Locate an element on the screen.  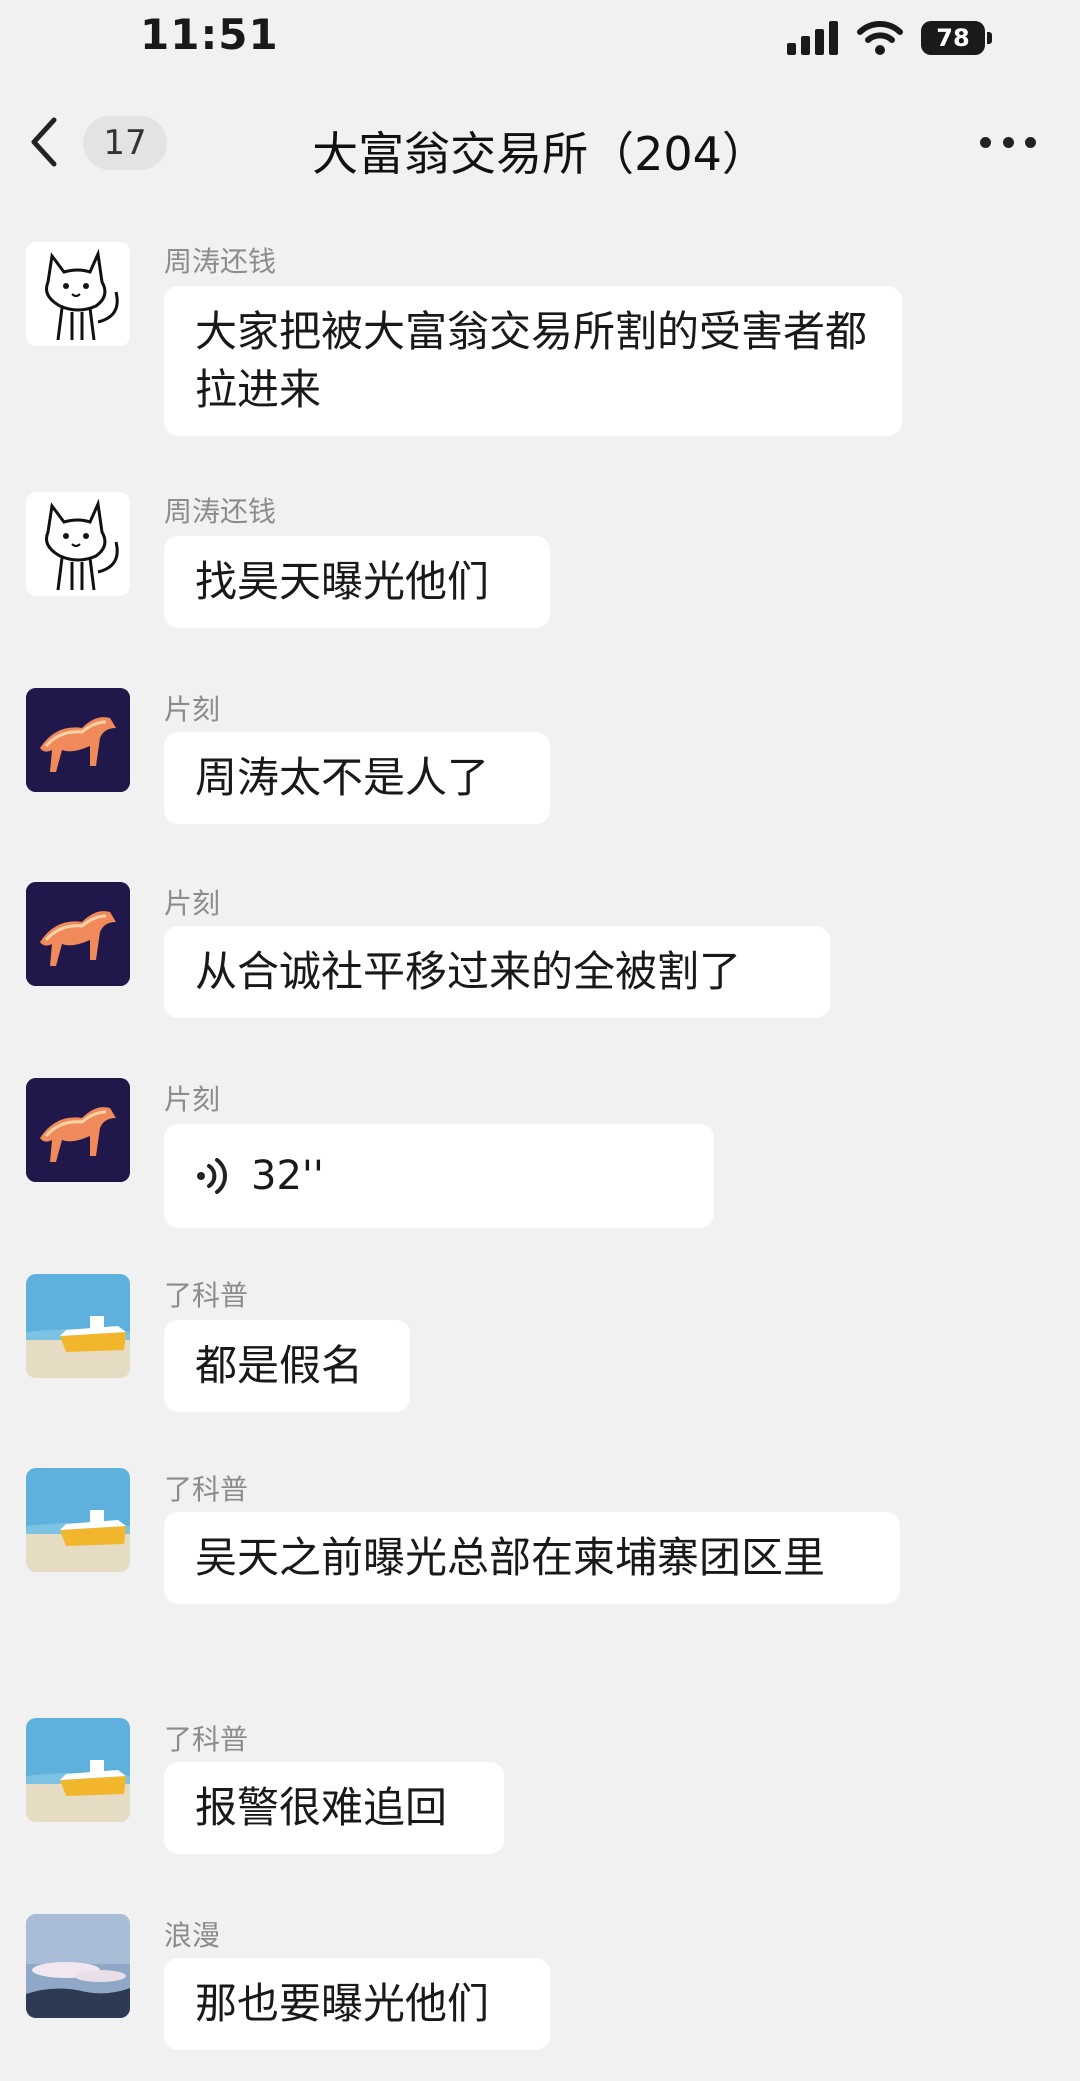
sender-name: 浪漫 is located at coordinates (192, 1935).